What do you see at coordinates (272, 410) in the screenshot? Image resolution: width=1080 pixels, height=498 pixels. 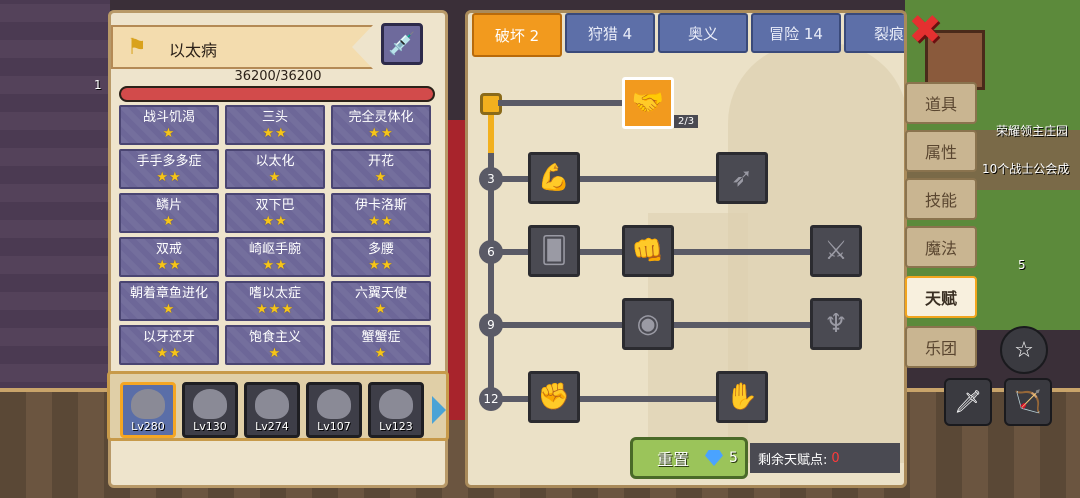 I see `hero-slot: Lv274` at bounding box center [272, 410].